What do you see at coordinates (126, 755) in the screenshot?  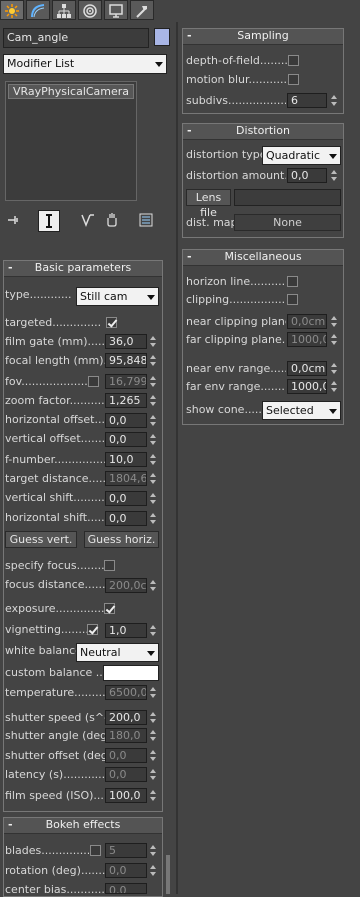 I see `shutter-offset-input: 0,0` at bounding box center [126, 755].